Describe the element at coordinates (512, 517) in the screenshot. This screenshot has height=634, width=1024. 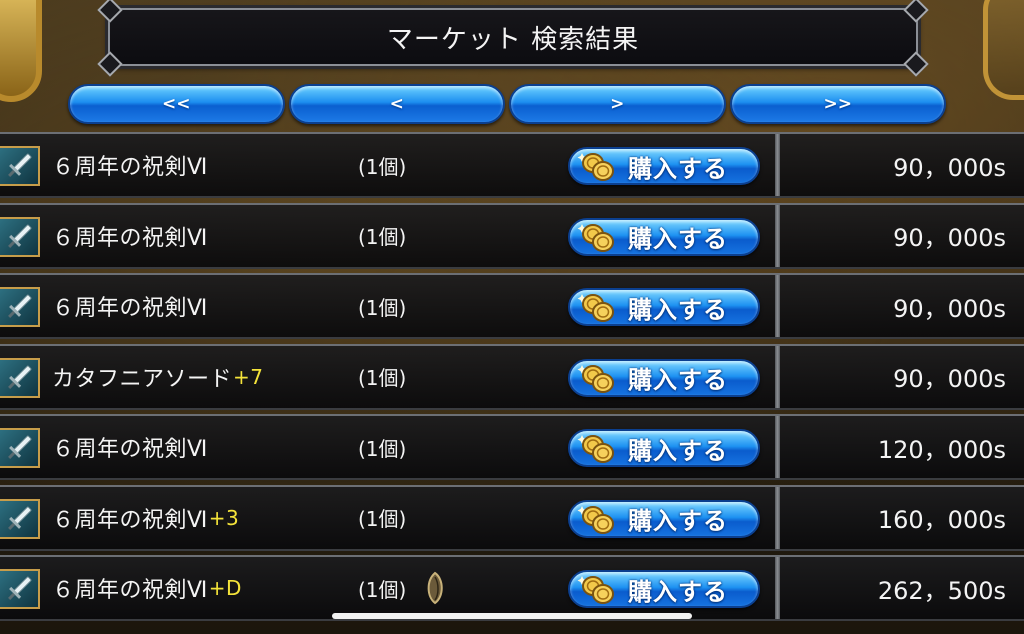
I see `market-row: ６周年の祝剣Ⅵ +3 (1個) 購入する 160，000s` at that location.